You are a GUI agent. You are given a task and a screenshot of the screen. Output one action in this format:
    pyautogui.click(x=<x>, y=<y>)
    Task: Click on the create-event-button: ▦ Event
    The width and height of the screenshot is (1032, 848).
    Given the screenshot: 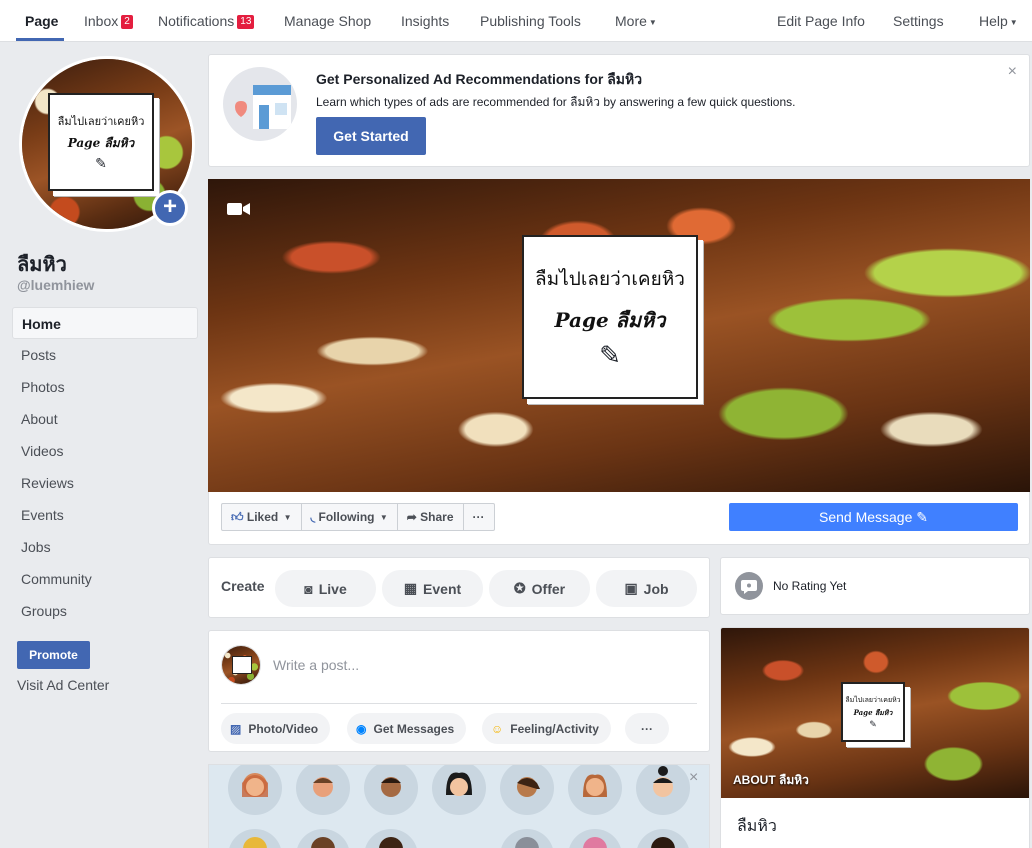 What is the action you would take?
    pyautogui.click(x=432, y=588)
    